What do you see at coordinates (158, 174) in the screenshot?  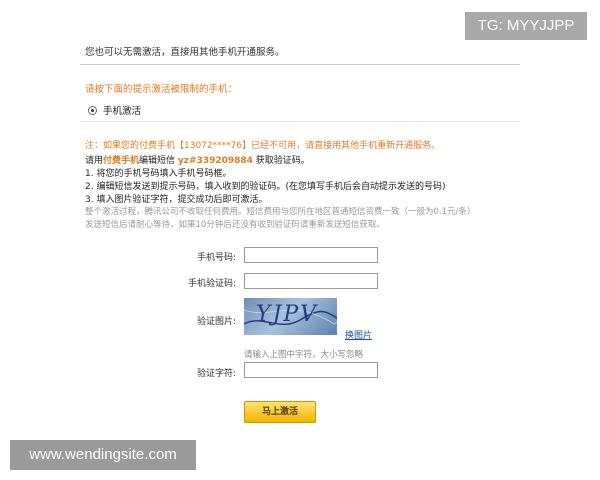 I see `step-1: 1. 将您的手机号码填入手机号码框。` at bounding box center [158, 174].